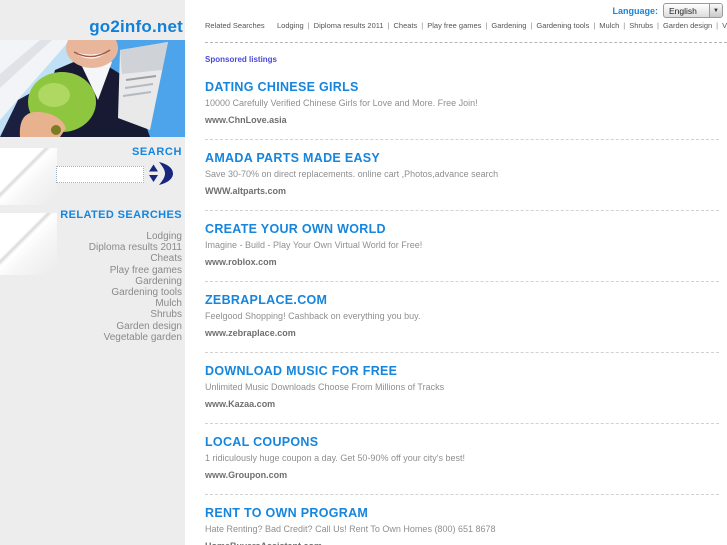 This screenshot has width=727, height=545. What do you see at coordinates (641, 25) in the screenshot?
I see `top-link-shrubs: Shrubs` at bounding box center [641, 25].